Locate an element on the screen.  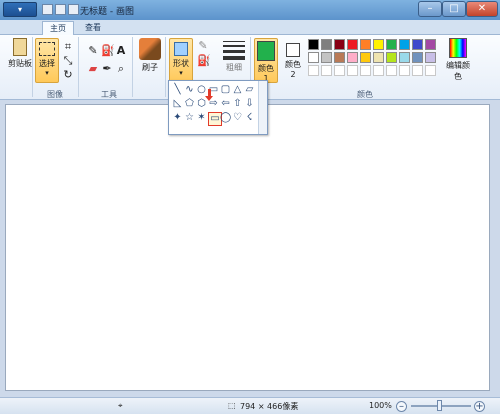
zoom-slider-thumb is located at coordinates (439, 405).